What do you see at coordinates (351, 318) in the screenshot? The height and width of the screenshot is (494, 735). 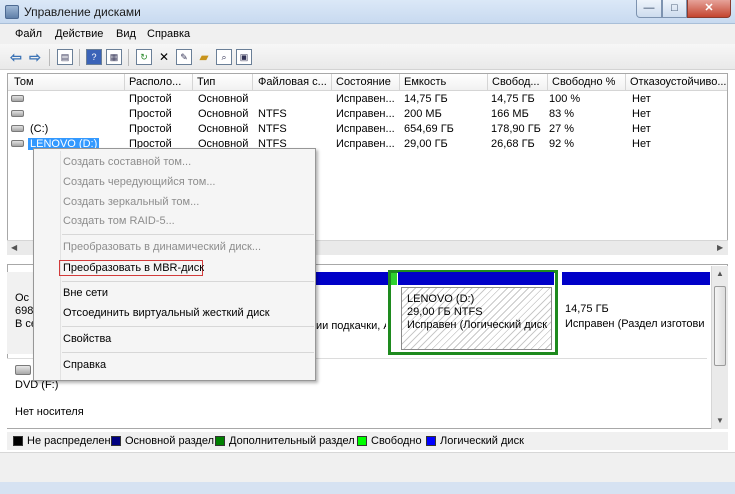 I see `partition-system: ии подкачки, А` at bounding box center [351, 318].